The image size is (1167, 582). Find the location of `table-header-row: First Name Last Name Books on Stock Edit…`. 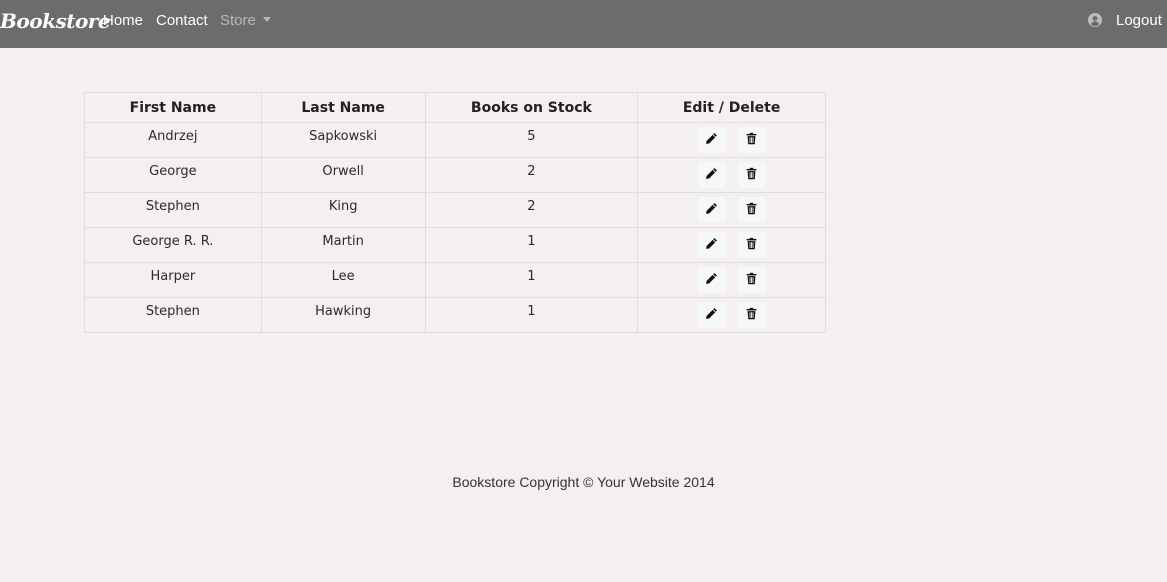

table-header-row: First Name Last Name Books on Stock Edit… is located at coordinates (455, 107).